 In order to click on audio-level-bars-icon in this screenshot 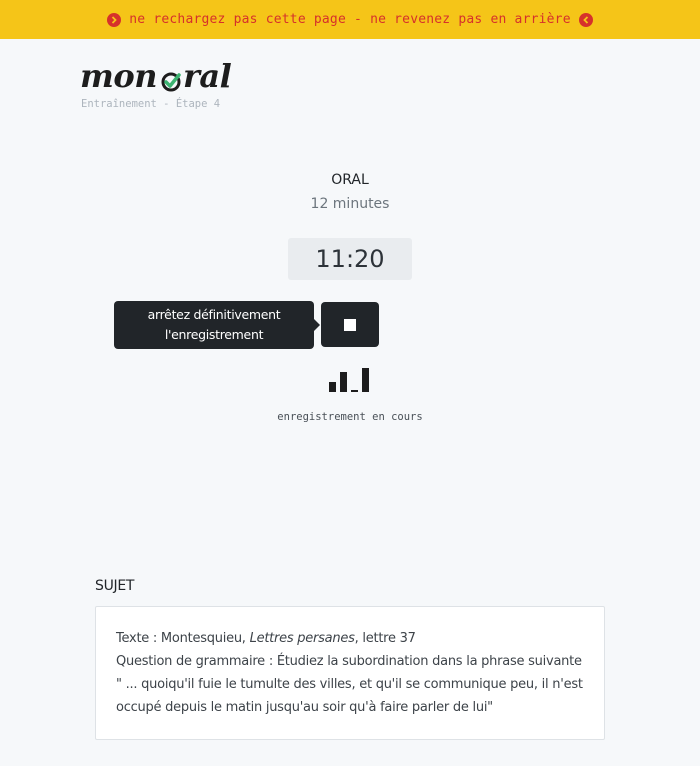, I will do `click(349, 380)`.